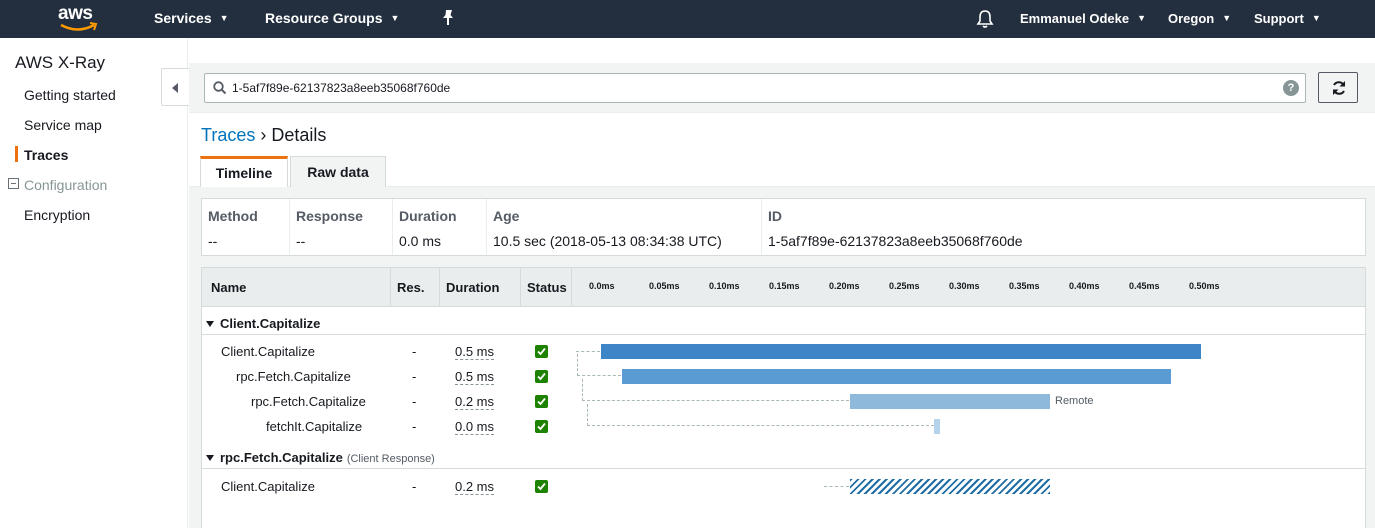 This screenshot has width=1375, height=528. I want to click on trace-group-header: Client.Capitalize, so click(263, 323).